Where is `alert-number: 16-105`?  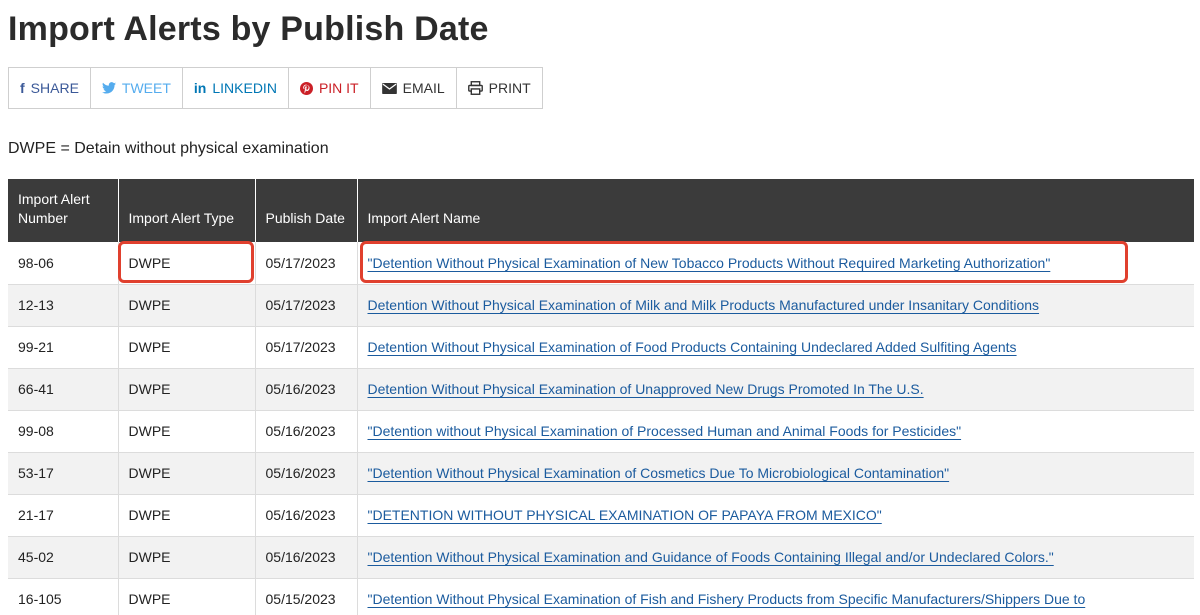
alert-number: 16-105 is located at coordinates (63, 596).